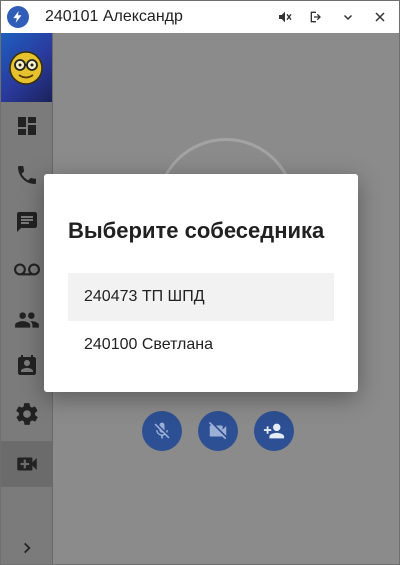 The width and height of the screenshot is (400, 565). I want to click on sidebar-item-dashboard, so click(26, 126).